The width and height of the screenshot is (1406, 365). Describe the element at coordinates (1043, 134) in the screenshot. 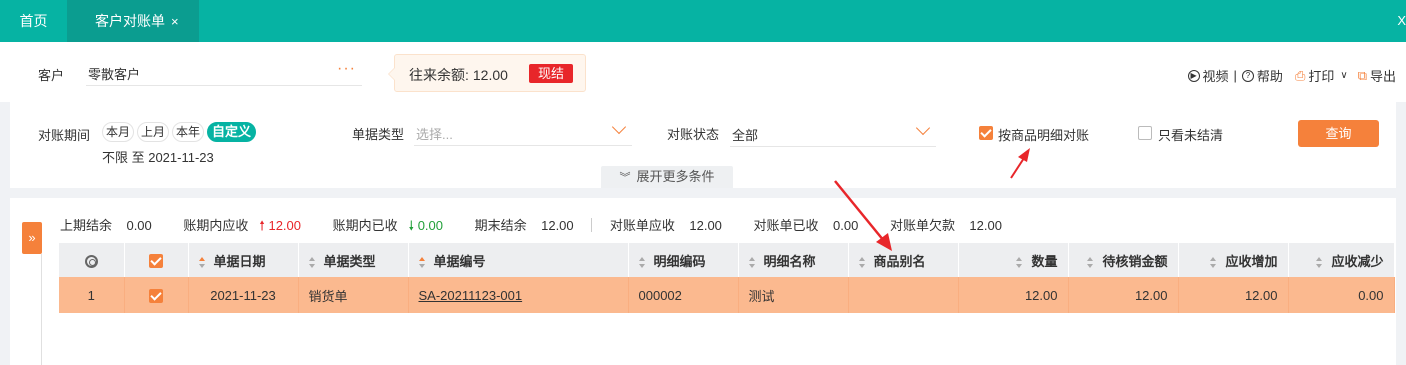

I see `by-product-label: 按商品明细对账` at that location.